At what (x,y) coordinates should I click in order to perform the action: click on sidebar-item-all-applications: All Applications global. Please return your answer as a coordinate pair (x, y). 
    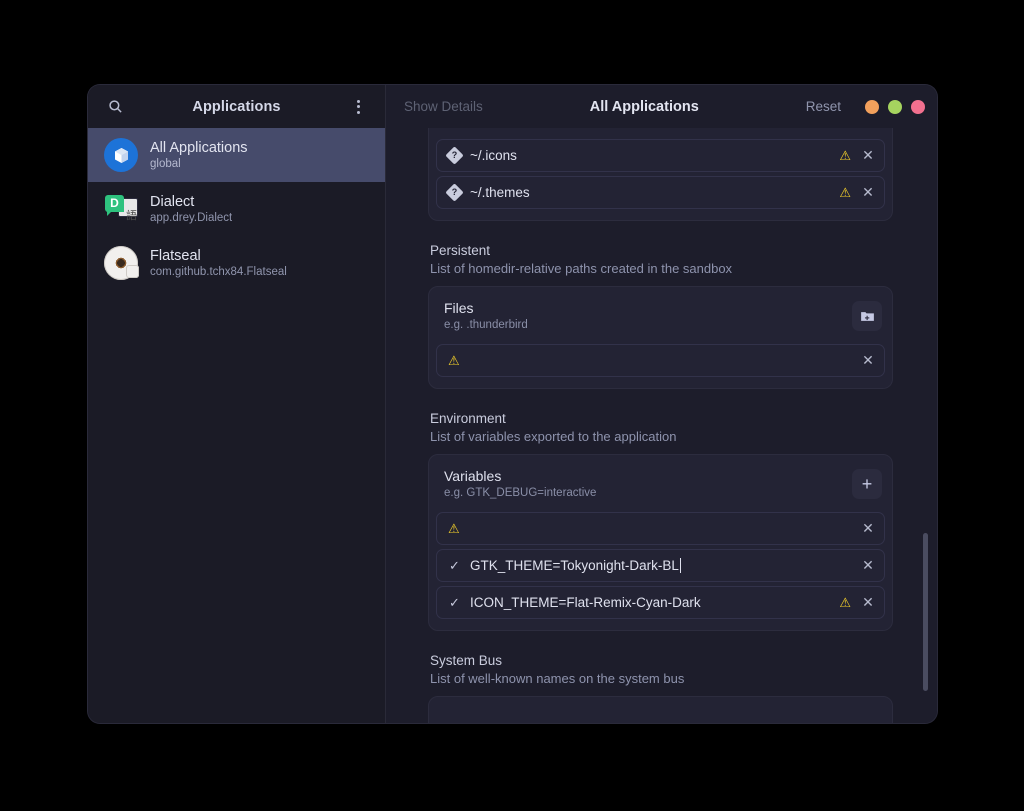
    Looking at the image, I should click on (236, 155).